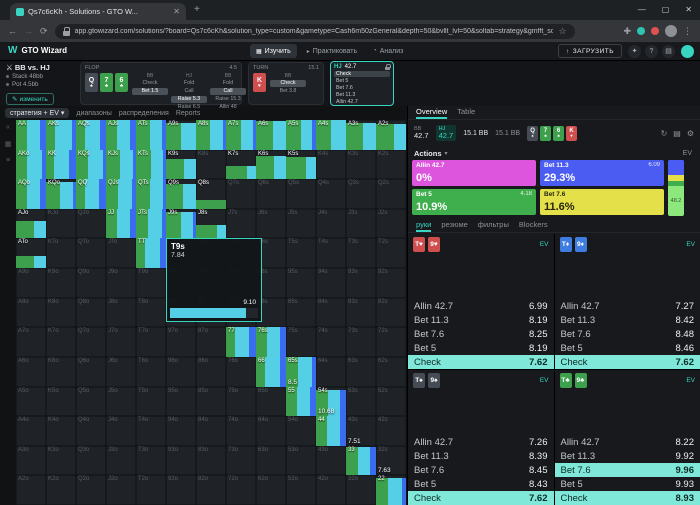 This screenshot has height=505, width=700. Describe the element at coordinates (271, 194) in the screenshot. I see `matrix-cell-Q6s: Q6s` at that location.